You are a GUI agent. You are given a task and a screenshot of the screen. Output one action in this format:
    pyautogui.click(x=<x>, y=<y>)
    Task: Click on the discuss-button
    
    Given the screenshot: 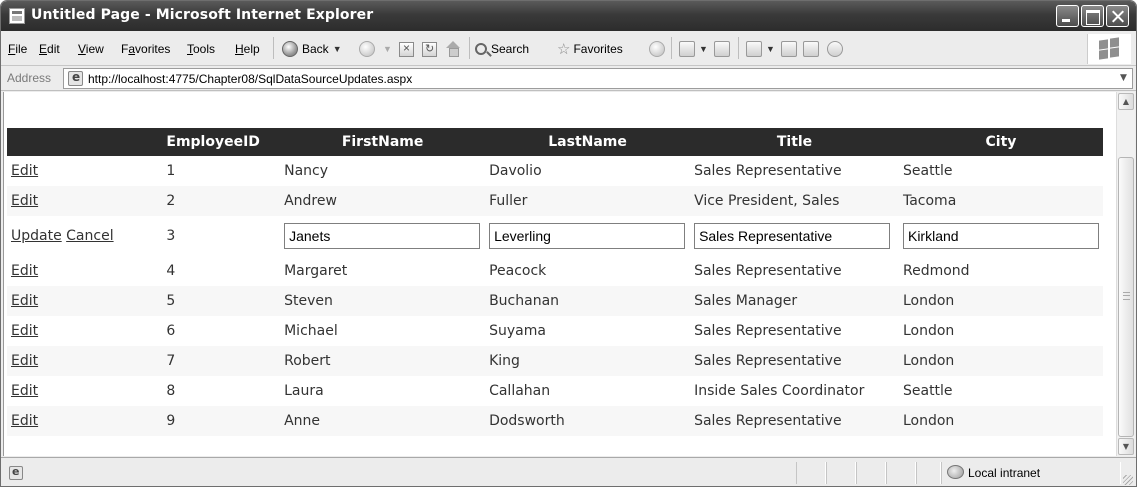 What is the action you would take?
    pyautogui.click(x=789, y=49)
    